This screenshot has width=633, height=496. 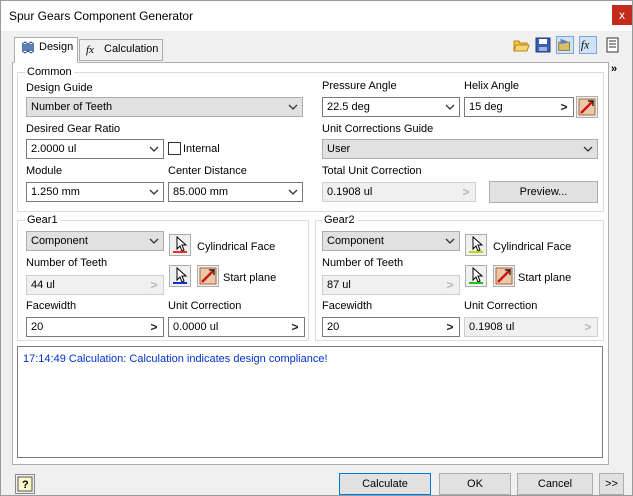 I want to click on module-value: 1.250 mm, so click(x=55, y=192).